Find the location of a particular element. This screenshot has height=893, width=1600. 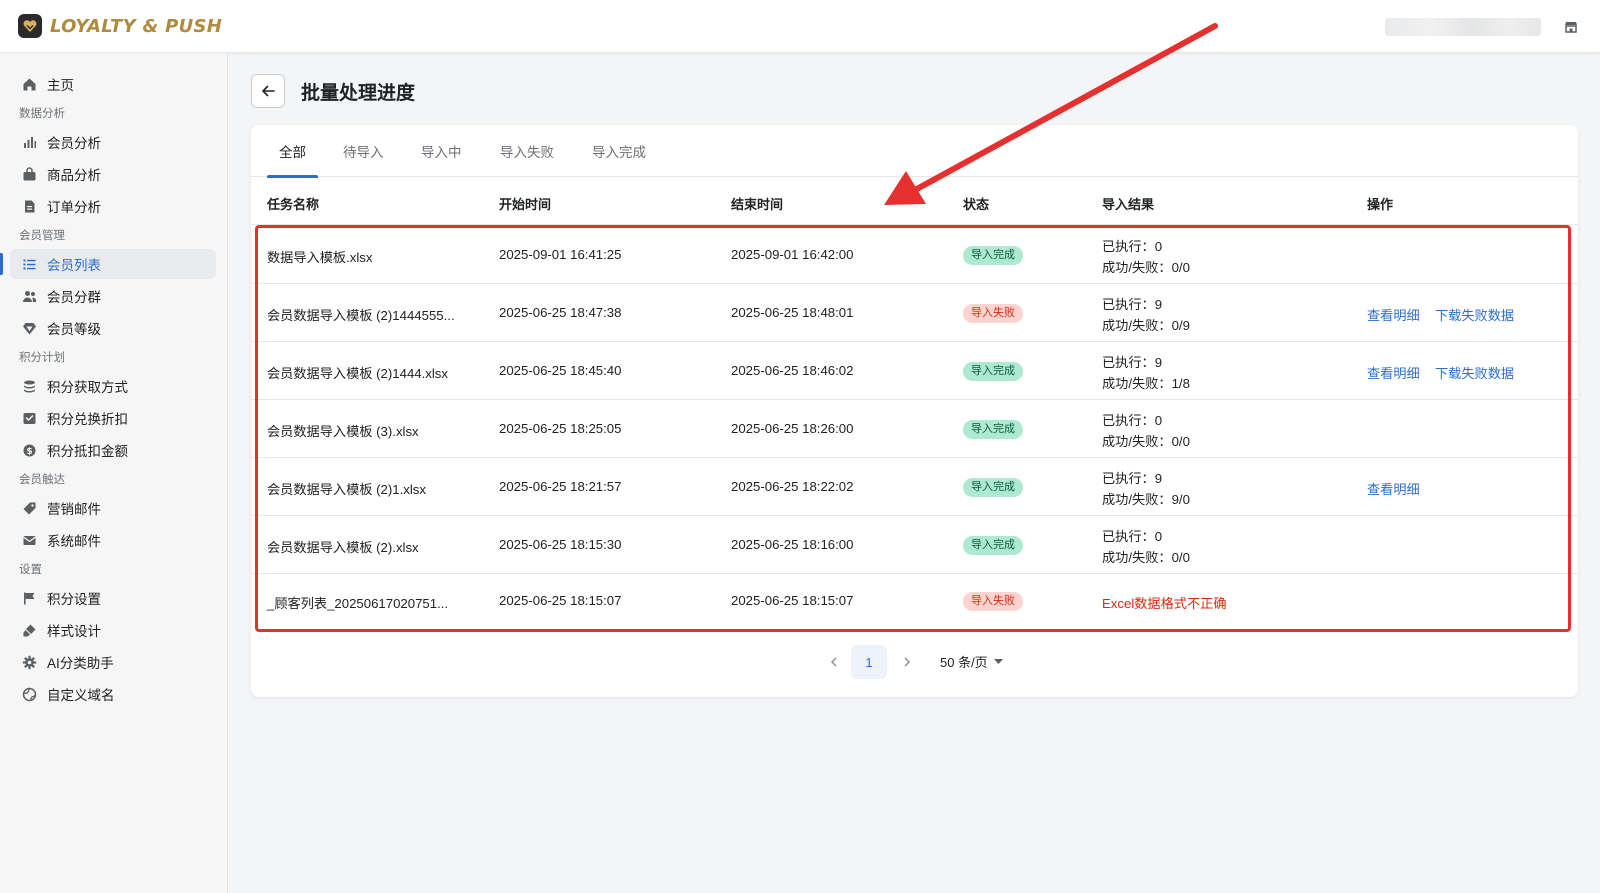

tab-pending: 待导入 is located at coordinates (363, 151).